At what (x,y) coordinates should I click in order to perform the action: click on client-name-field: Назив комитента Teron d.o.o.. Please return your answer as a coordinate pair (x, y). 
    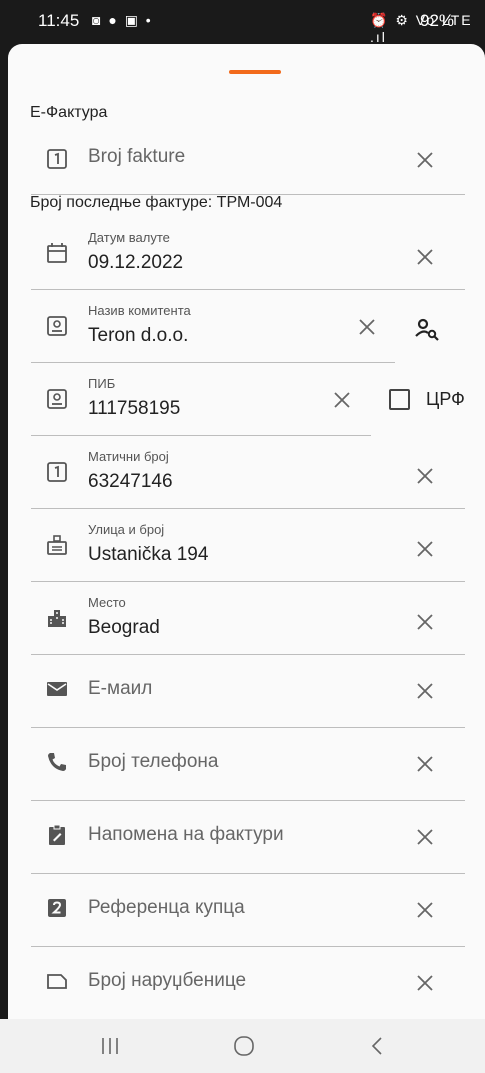
    Looking at the image, I should click on (213, 326).